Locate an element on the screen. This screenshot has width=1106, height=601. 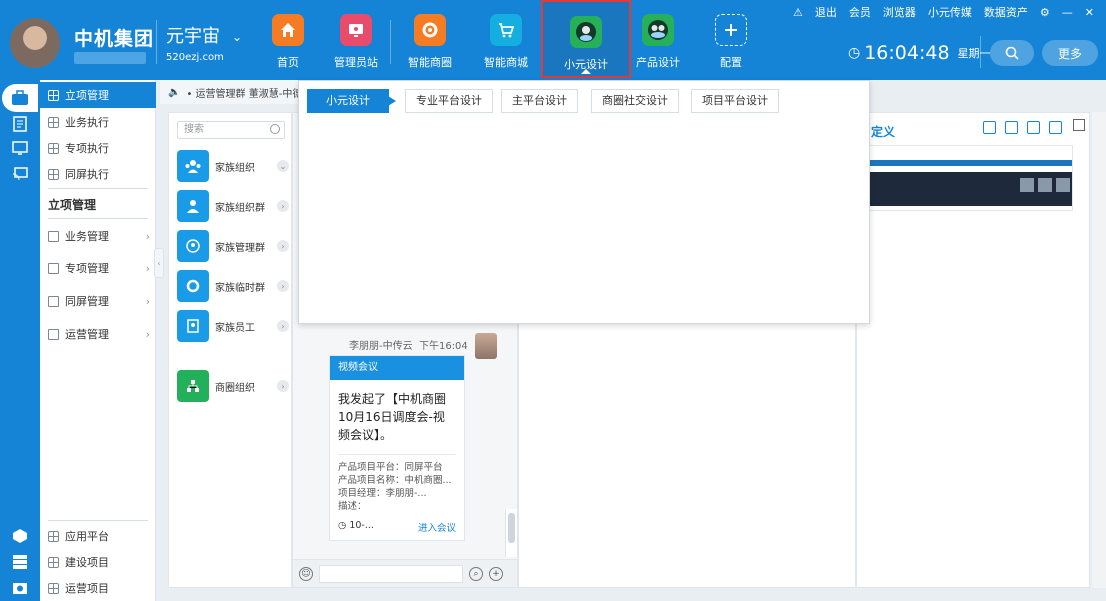
link-logout: 退出 is located at coordinates (826, 12).